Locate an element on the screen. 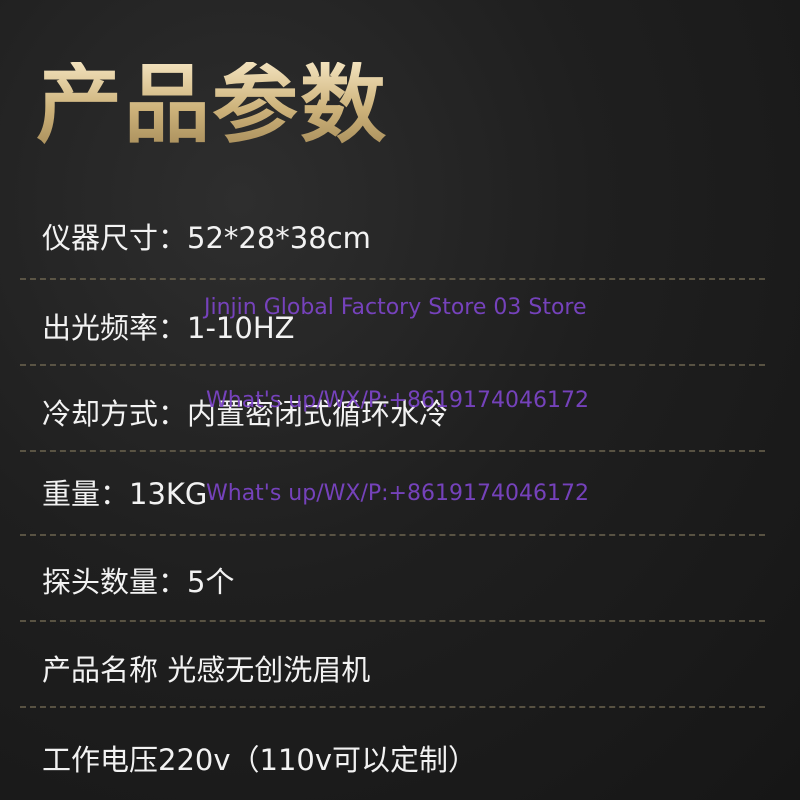  spec-probe-count: 探头数量：5个 is located at coordinates (138, 582).